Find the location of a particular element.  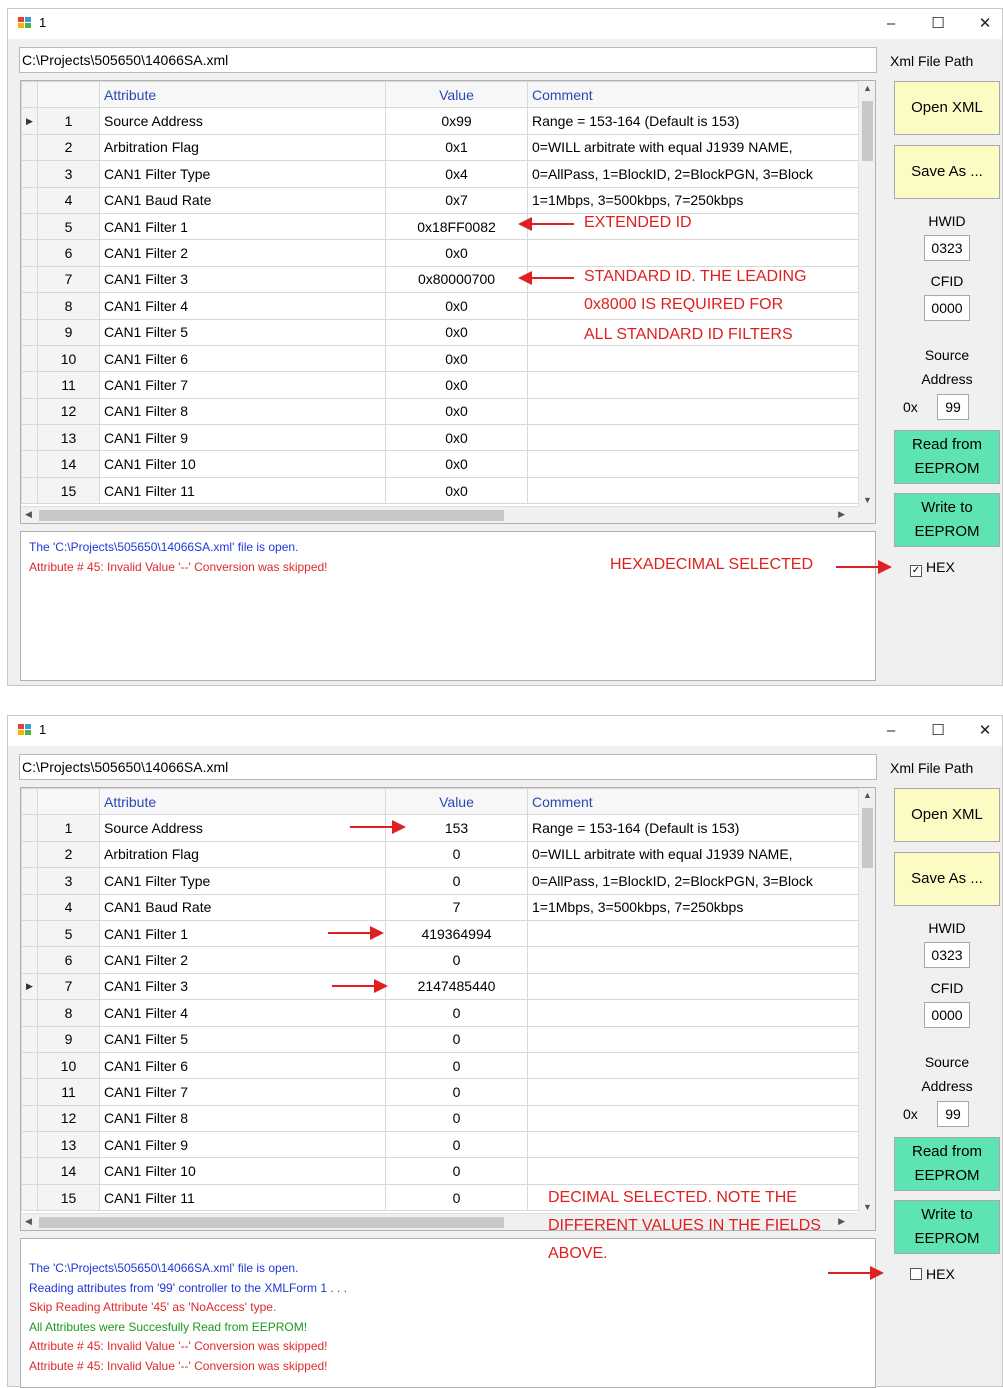

value-cell: 7 is located at coordinates (456, 907).